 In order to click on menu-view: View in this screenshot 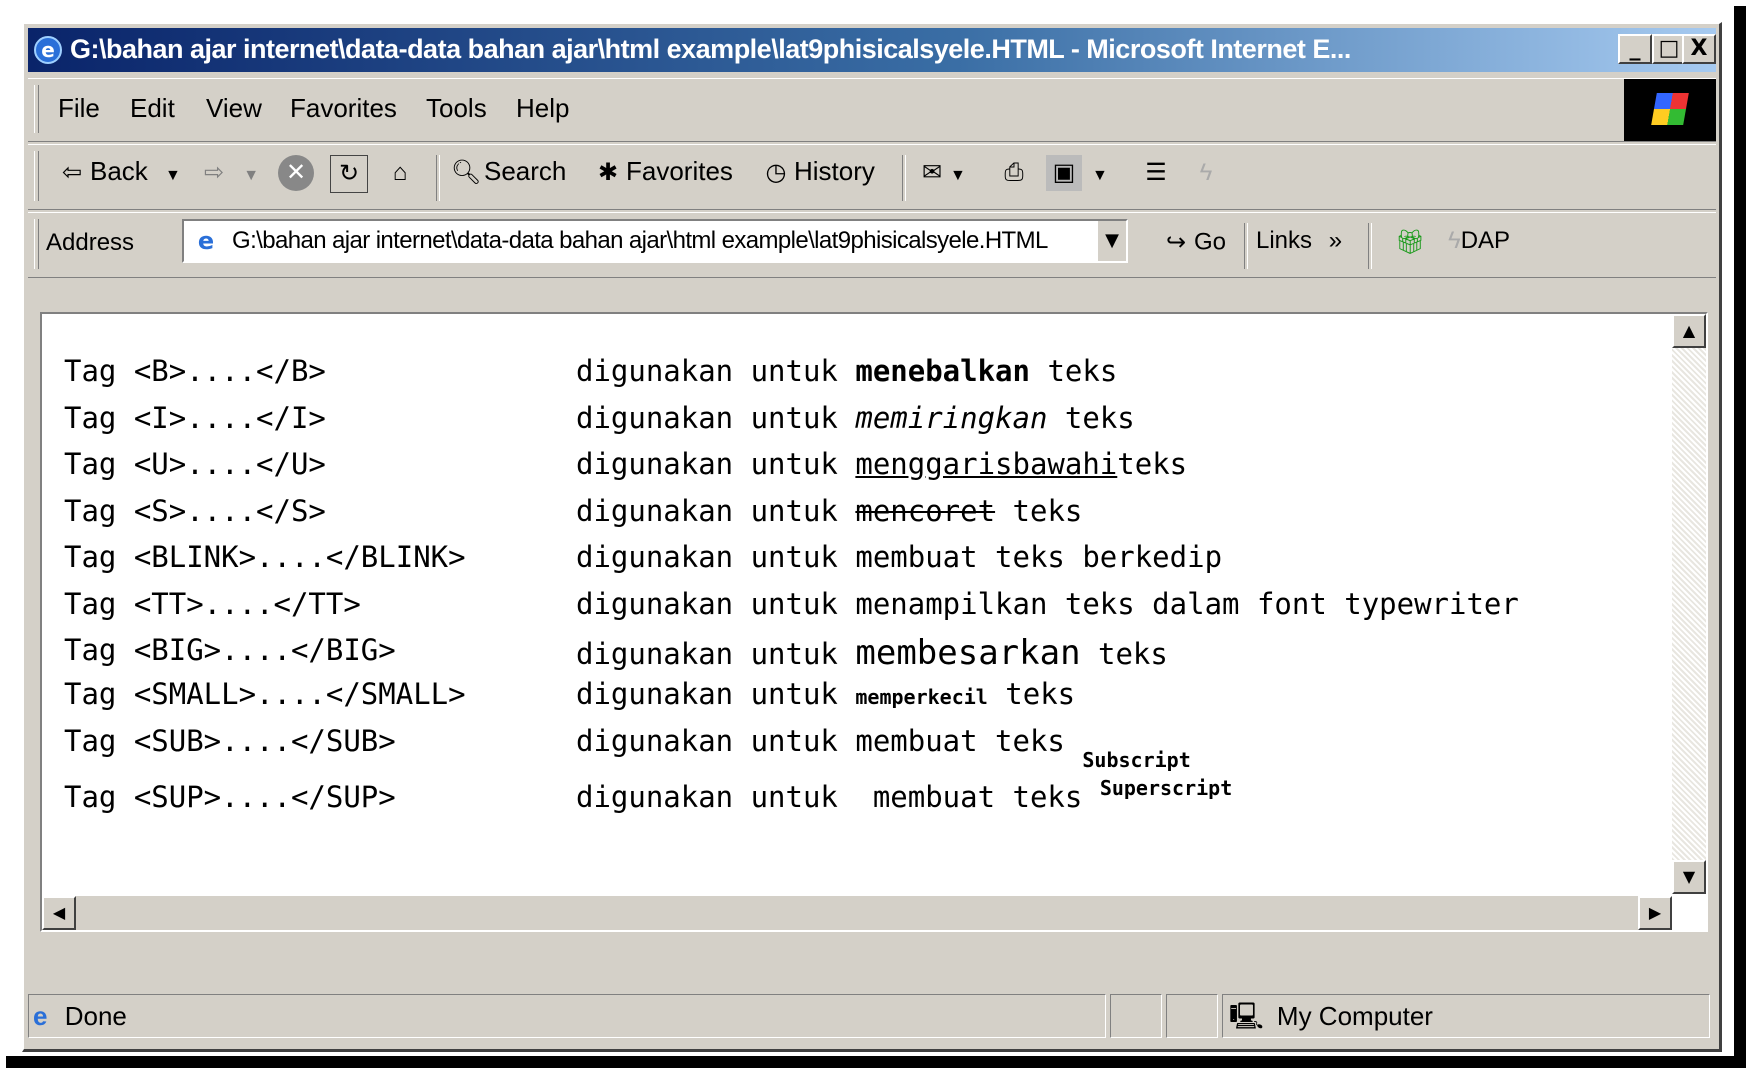, I will do `click(234, 108)`.